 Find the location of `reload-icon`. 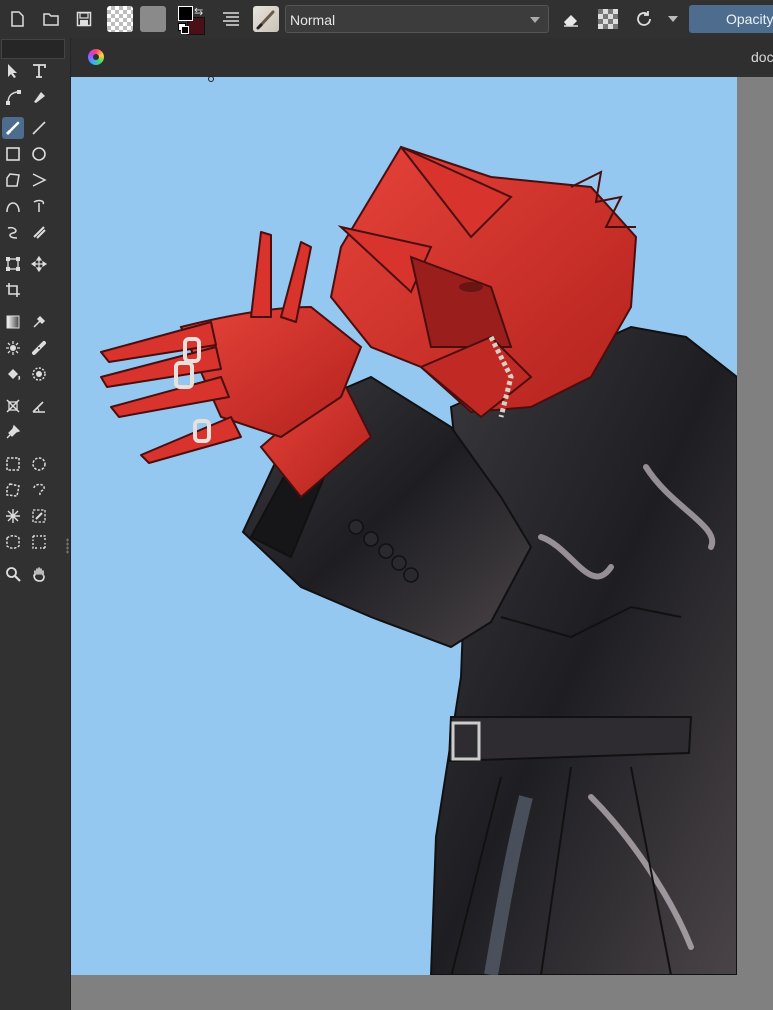

reload-icon is located at coordinates (644, 19).